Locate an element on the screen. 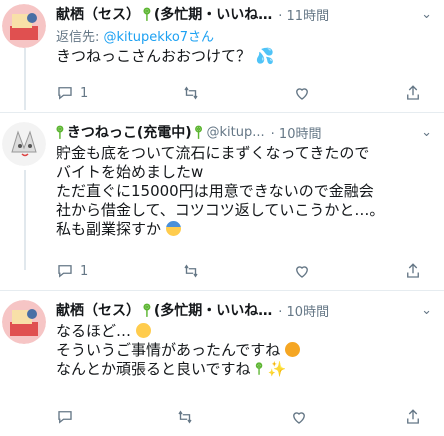  sweat-smile-icon is located at coordinates (293, 349).